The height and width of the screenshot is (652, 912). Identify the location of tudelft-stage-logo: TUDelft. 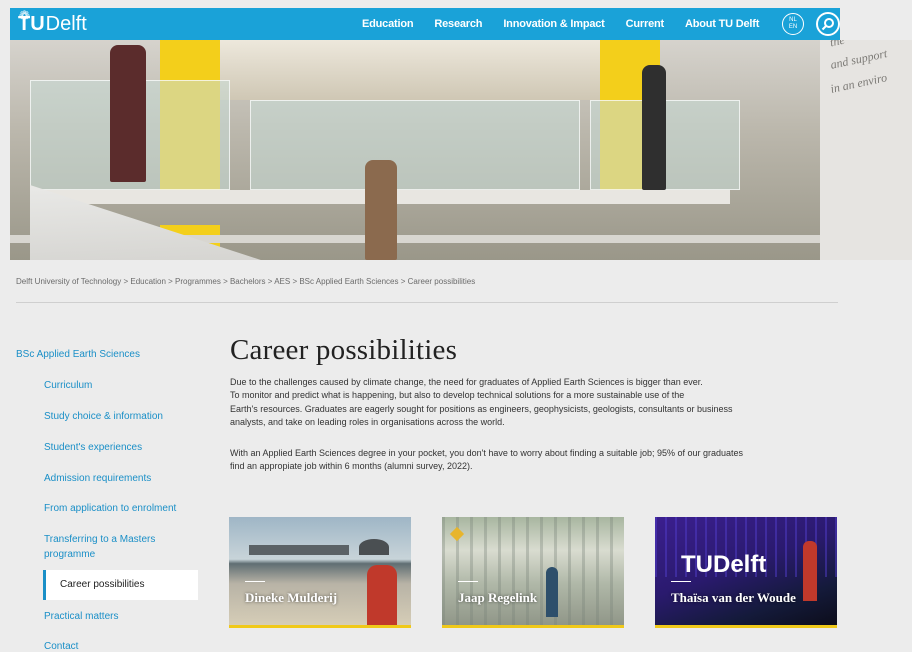
(724, 564).